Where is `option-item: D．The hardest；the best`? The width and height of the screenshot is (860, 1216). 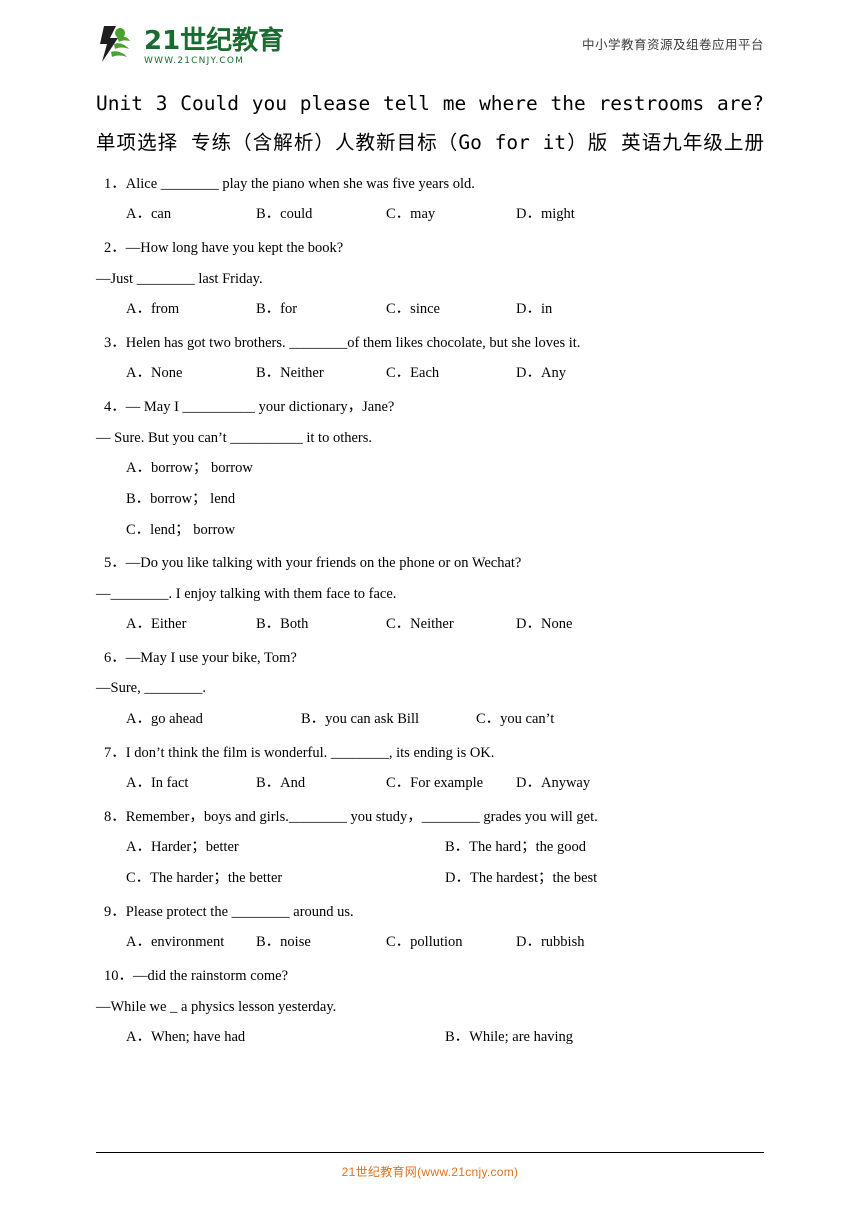
option-item: D．The hardest；the best is located at coordinates (604, 879).